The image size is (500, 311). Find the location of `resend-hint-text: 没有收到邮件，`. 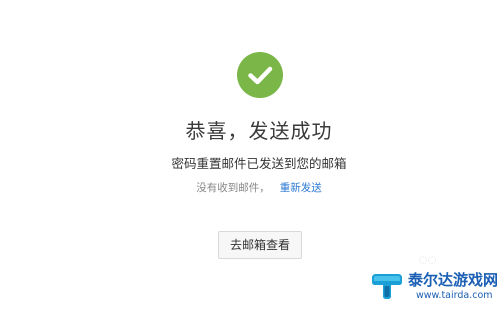

resend-hint-text: 没有收到邮件， is located at coordinates (233, 188).